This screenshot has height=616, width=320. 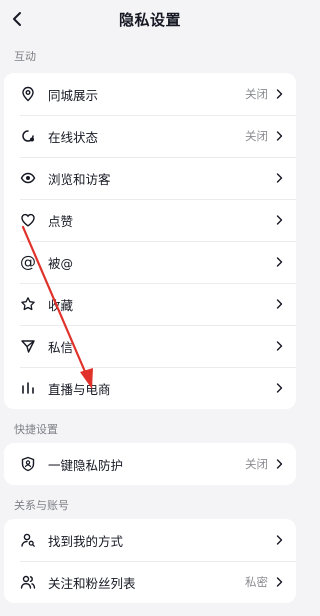 What do you see at coordinates (150, 262) in the screenshot?
I see `row-mentions: @ 被@` at bounding box center [150, 262].